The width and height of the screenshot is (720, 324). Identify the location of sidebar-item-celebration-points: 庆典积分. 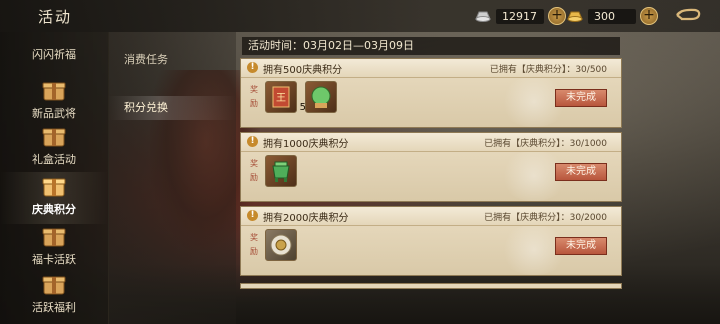
(54, 198).